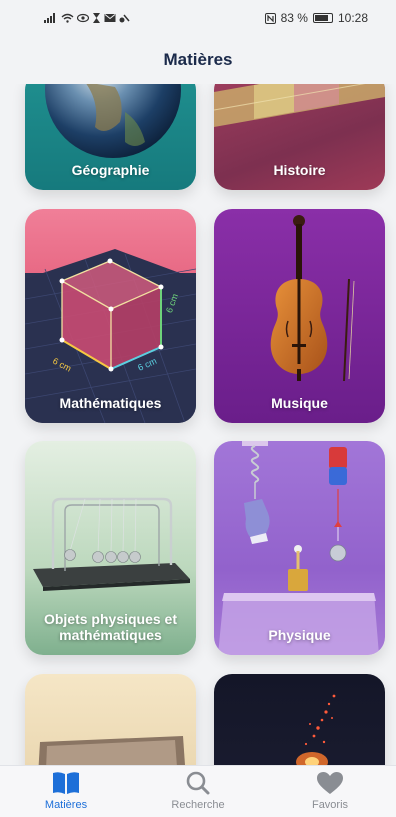  I want to click on status-right: 83 % 10:28, so click(316, 18).